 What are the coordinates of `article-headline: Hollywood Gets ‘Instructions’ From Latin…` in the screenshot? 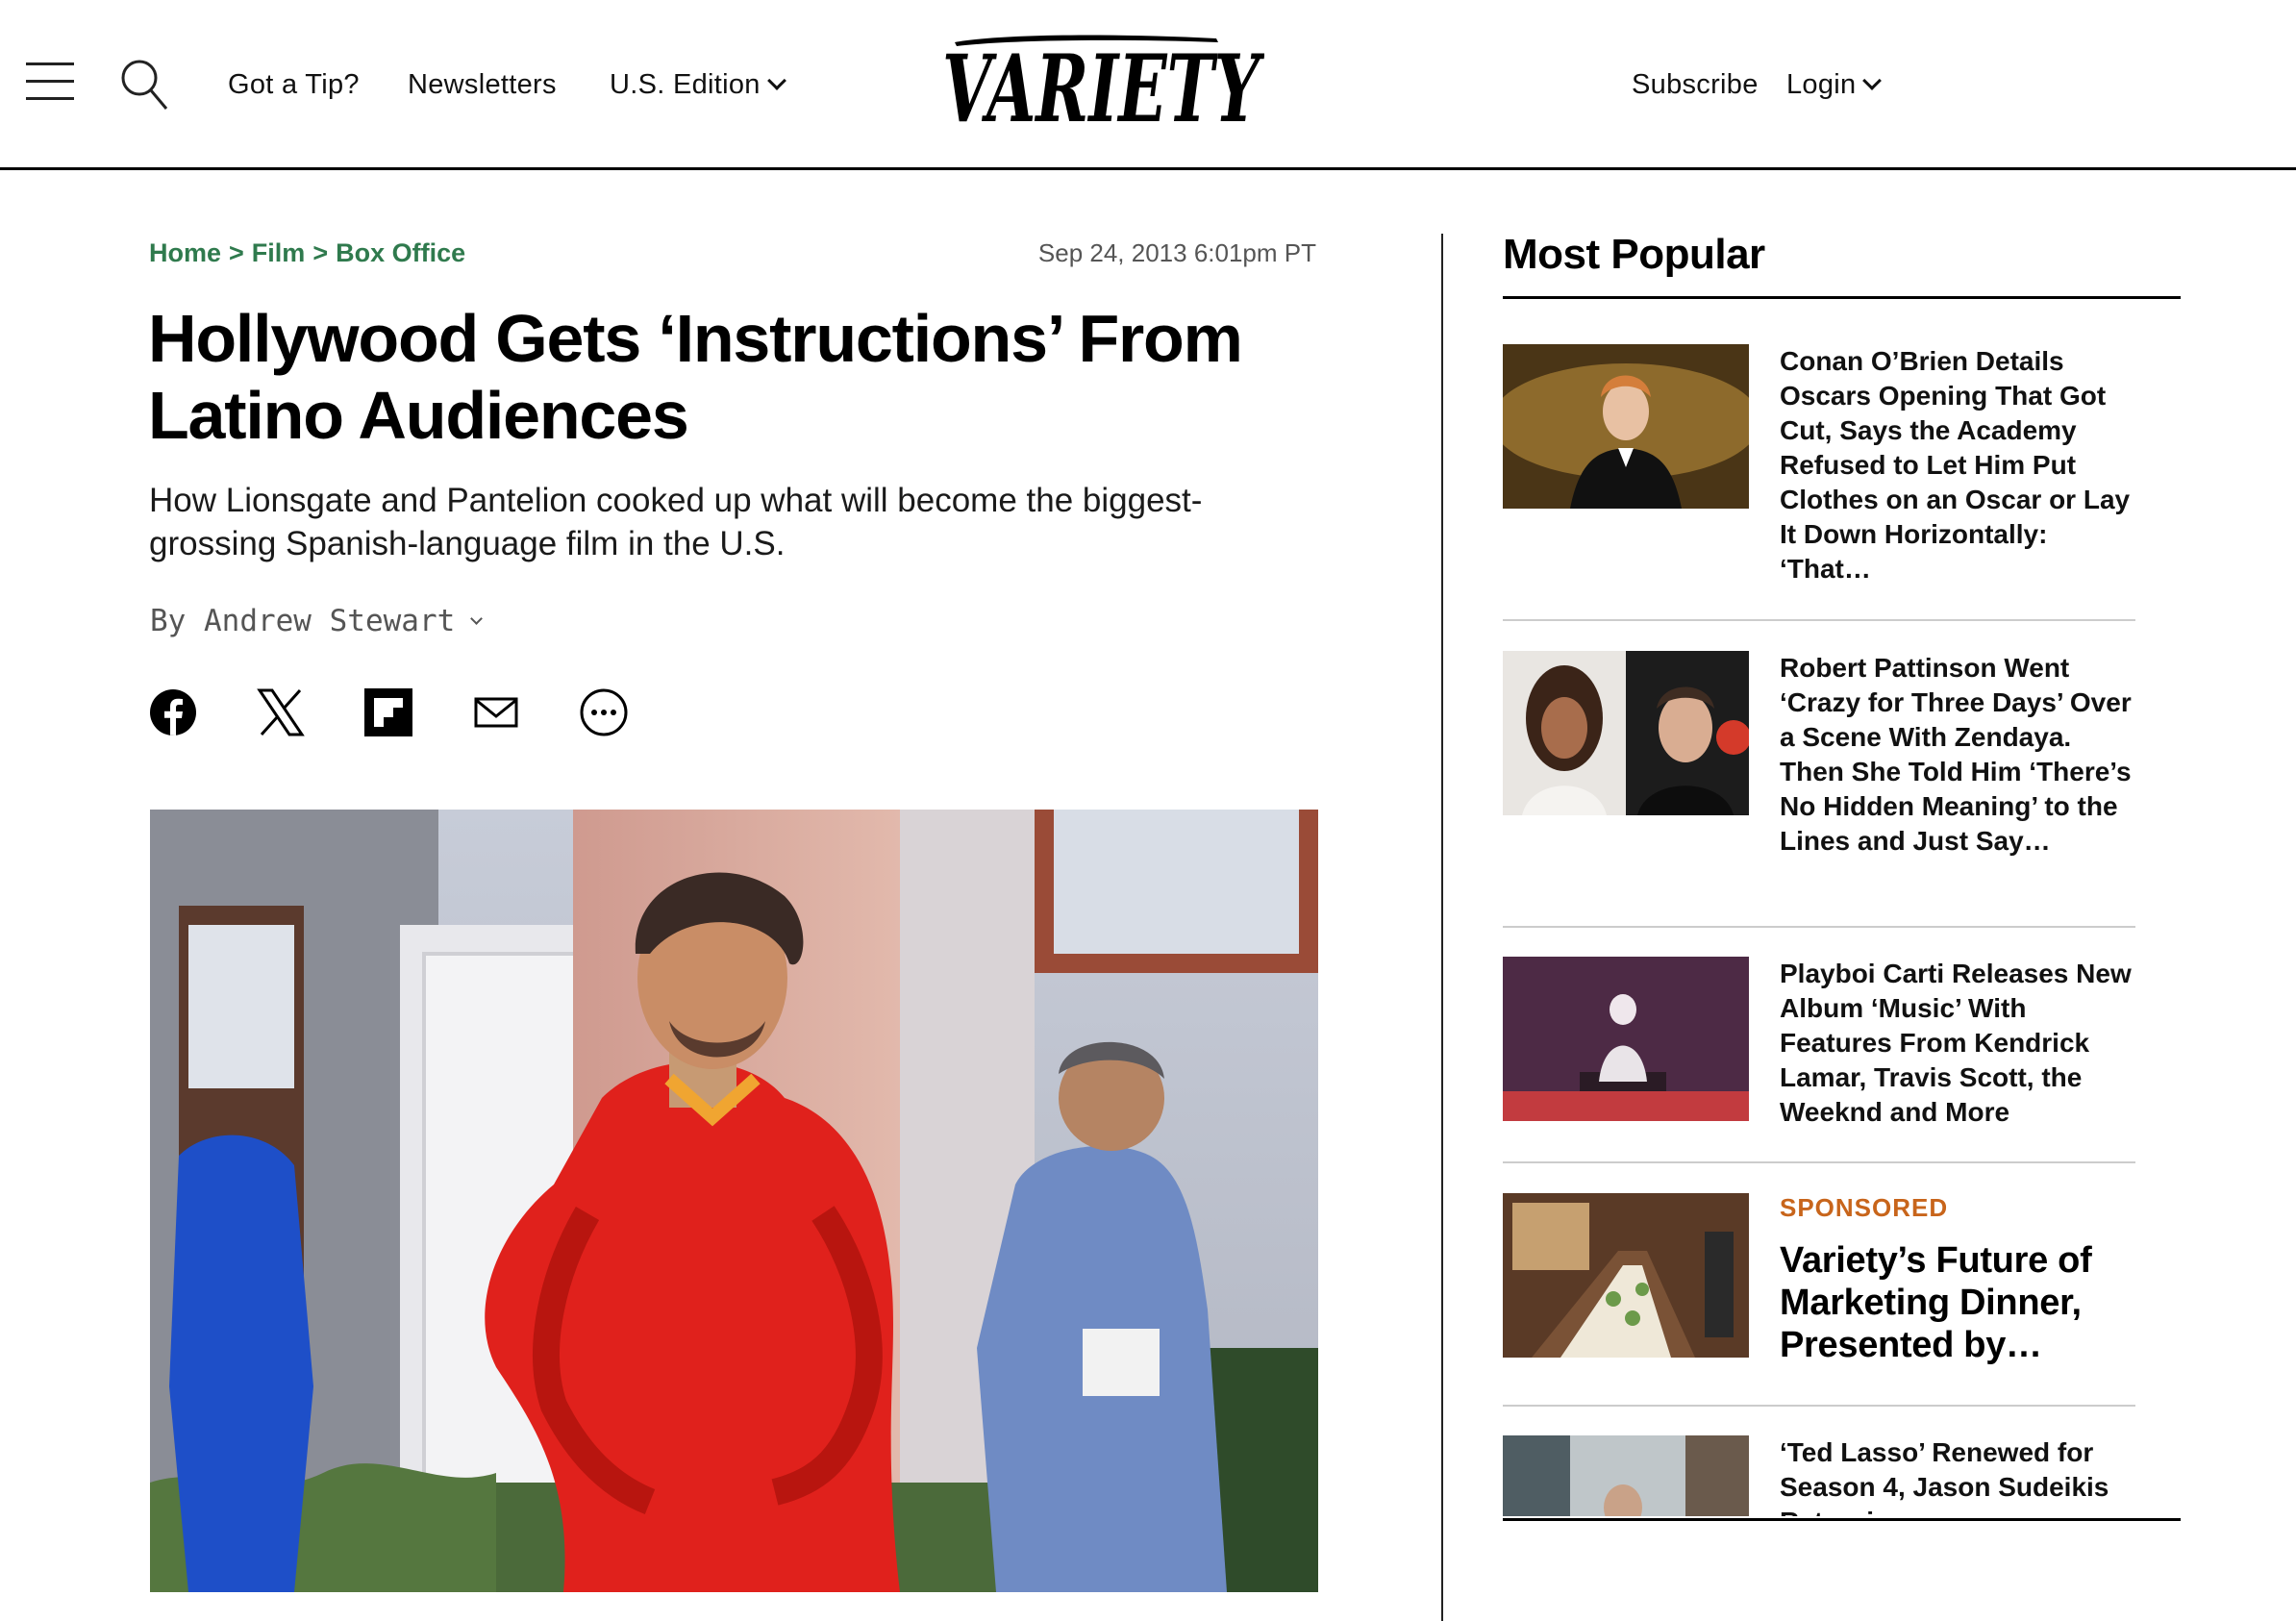 It's located at (695, 377).